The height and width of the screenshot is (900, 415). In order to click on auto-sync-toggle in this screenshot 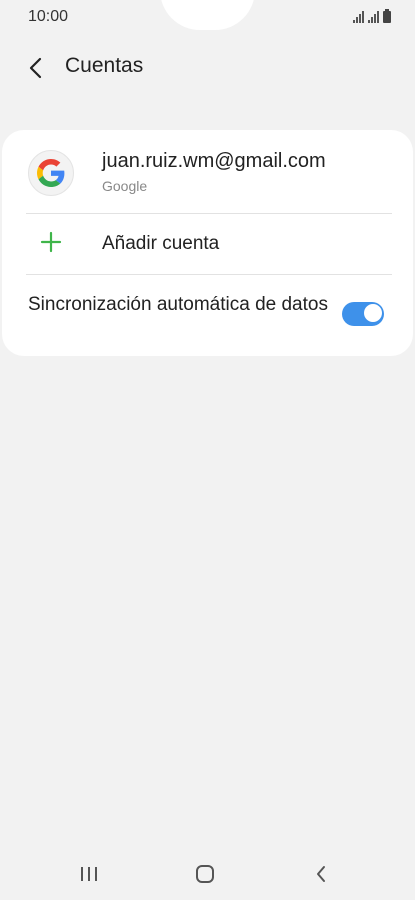, I will do `click(363, 314)`.